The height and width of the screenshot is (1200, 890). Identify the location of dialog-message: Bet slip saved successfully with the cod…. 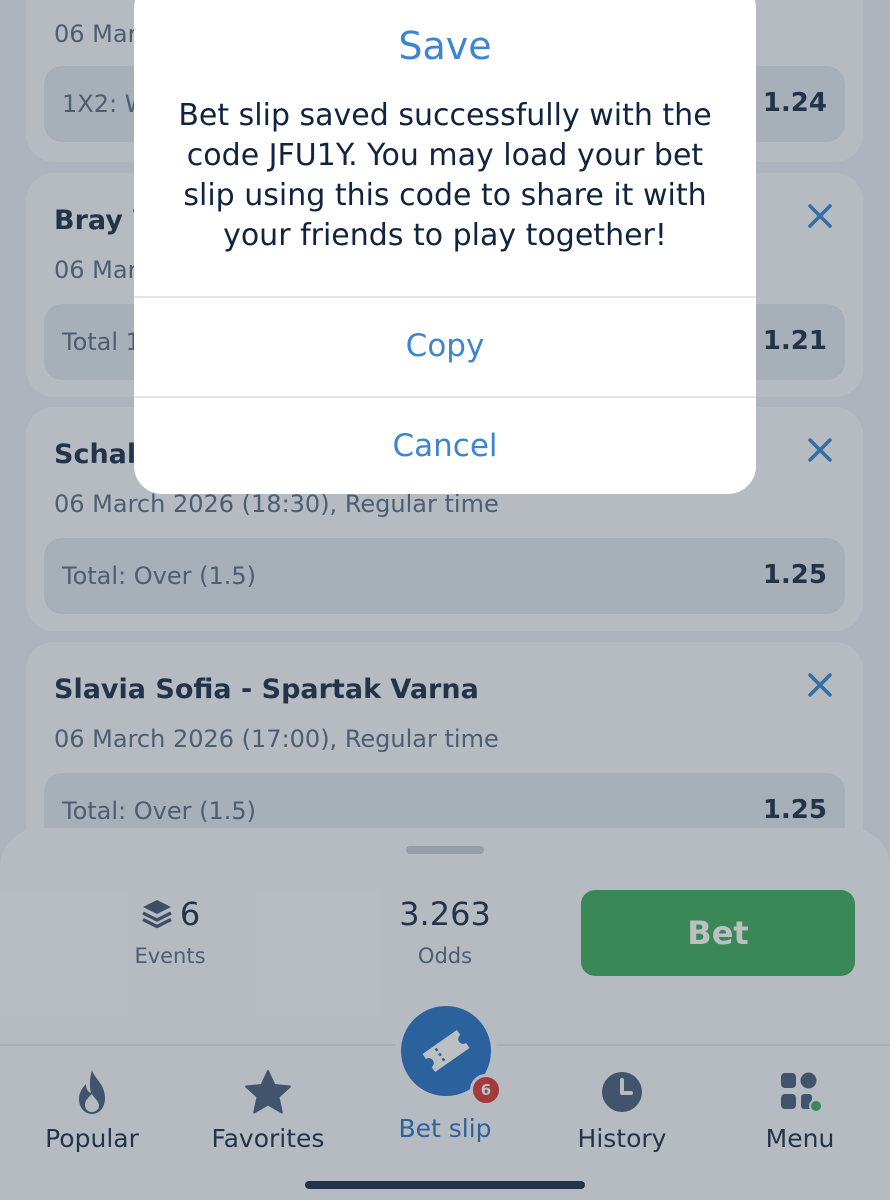
(445, 175).